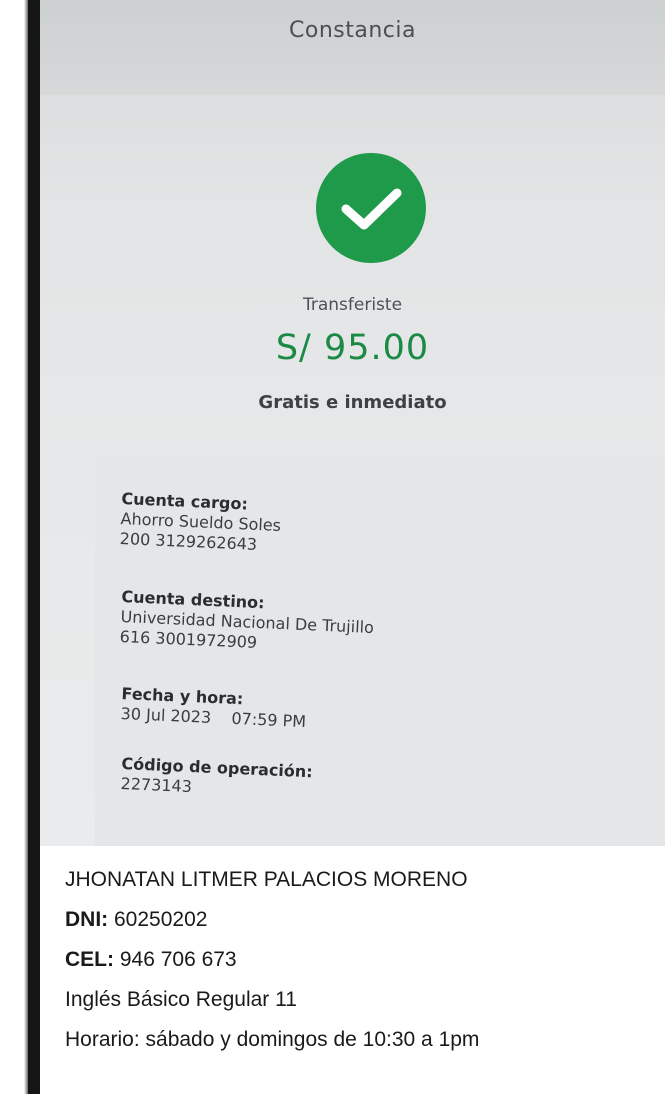 Image resolution: width=665 pixels, height=1094 pixels. I want to click on transfer-note: Gratis e inmediato, so click(352, 402).